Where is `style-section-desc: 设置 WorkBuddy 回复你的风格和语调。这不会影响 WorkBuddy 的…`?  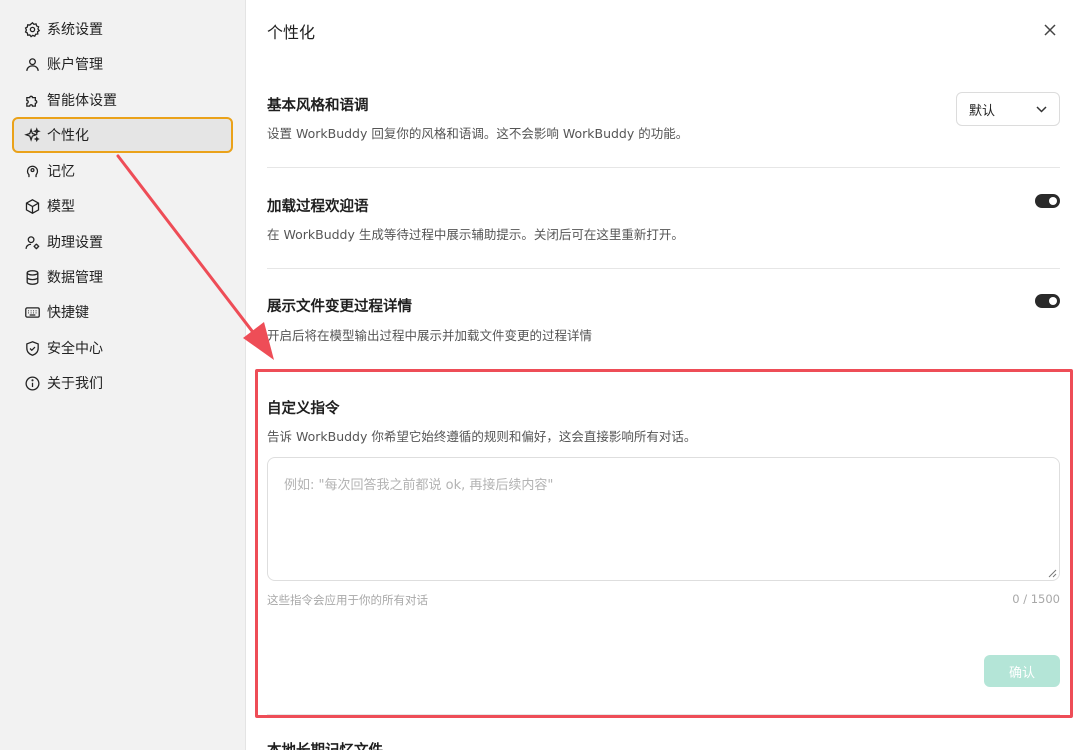
style-section-desc: 设置 WorkBuddy 回复你的风格和语调。这不会影响 WorkBuddy 的… is located at coordinates (478, 133).